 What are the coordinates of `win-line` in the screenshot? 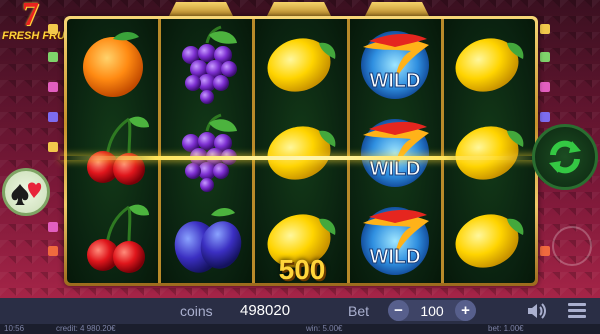 It's located at (300, 158).